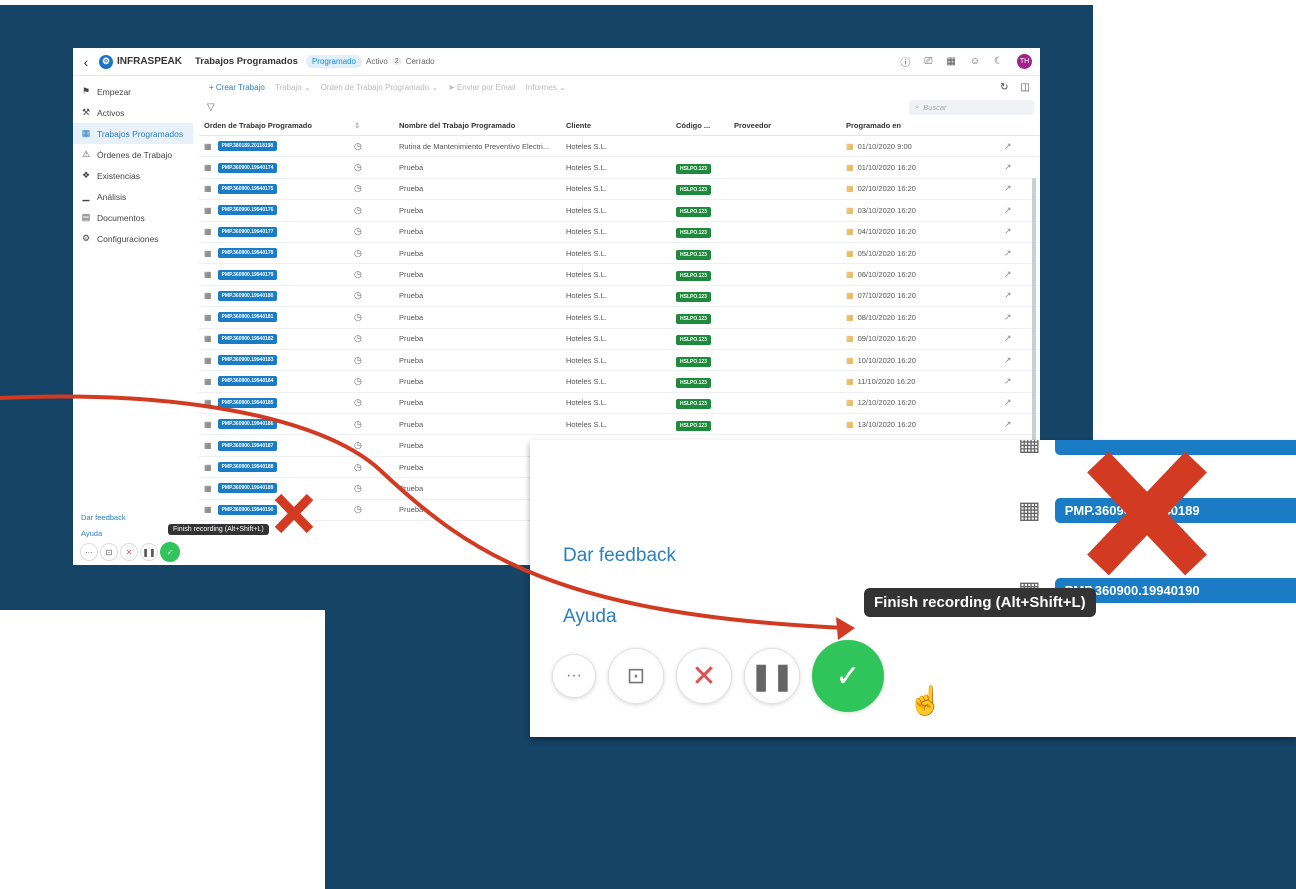 The image size is (1296, 889). Describe the element at coordinates (845, 628) in the screenshot. I see `arrow-head-icon` at that location.